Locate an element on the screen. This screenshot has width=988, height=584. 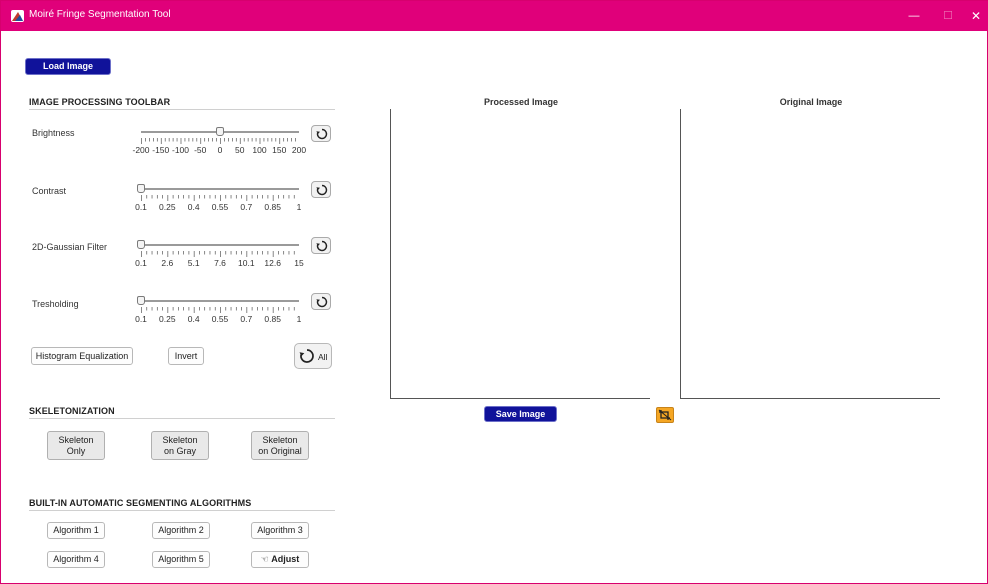
adjust-button: ☜ Adjust is located at coordinates (280, 559).